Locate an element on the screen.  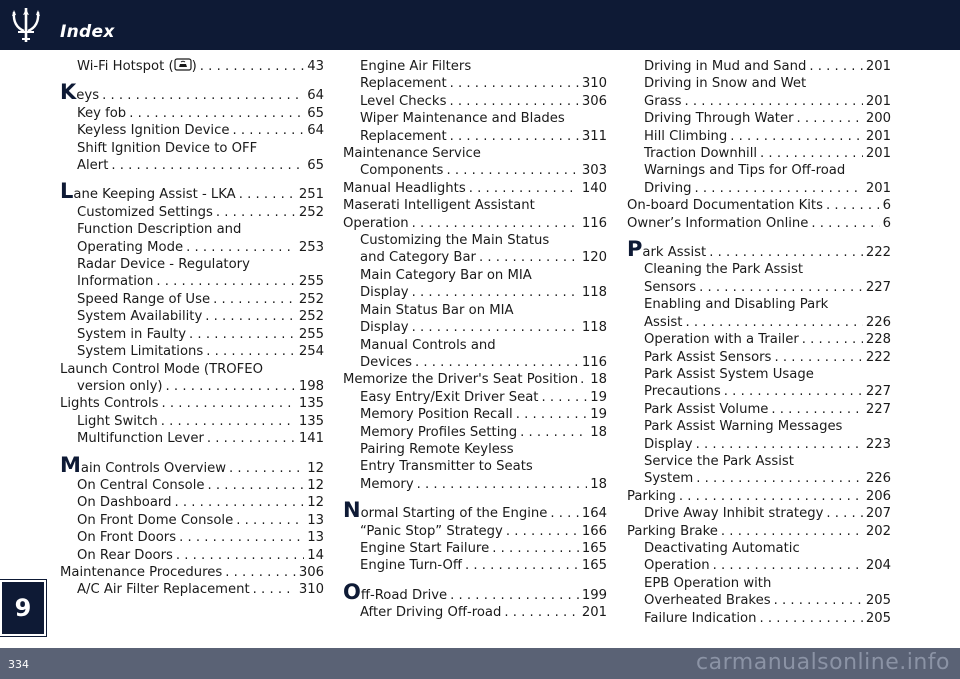
index-entry-line: Maserati Intelligent Assistant is located at coordinates (439, 206).